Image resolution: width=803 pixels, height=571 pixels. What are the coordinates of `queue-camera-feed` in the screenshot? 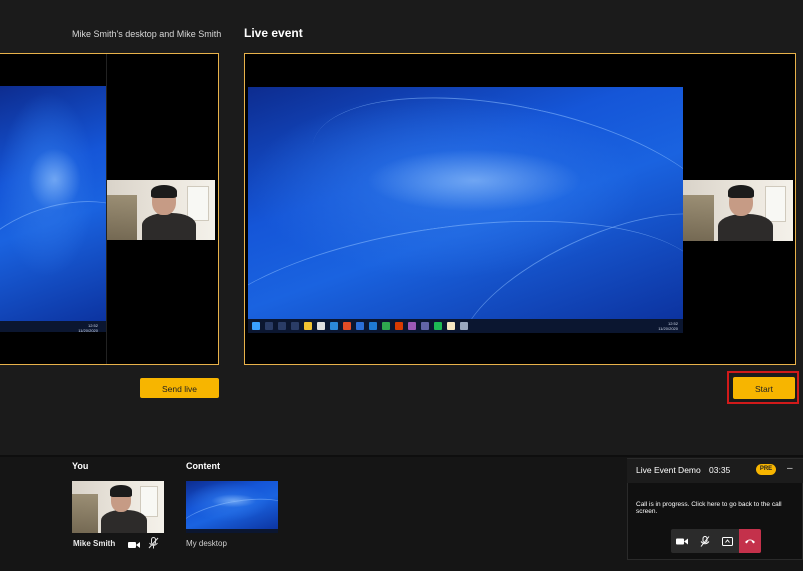 It's located at (161, 210).